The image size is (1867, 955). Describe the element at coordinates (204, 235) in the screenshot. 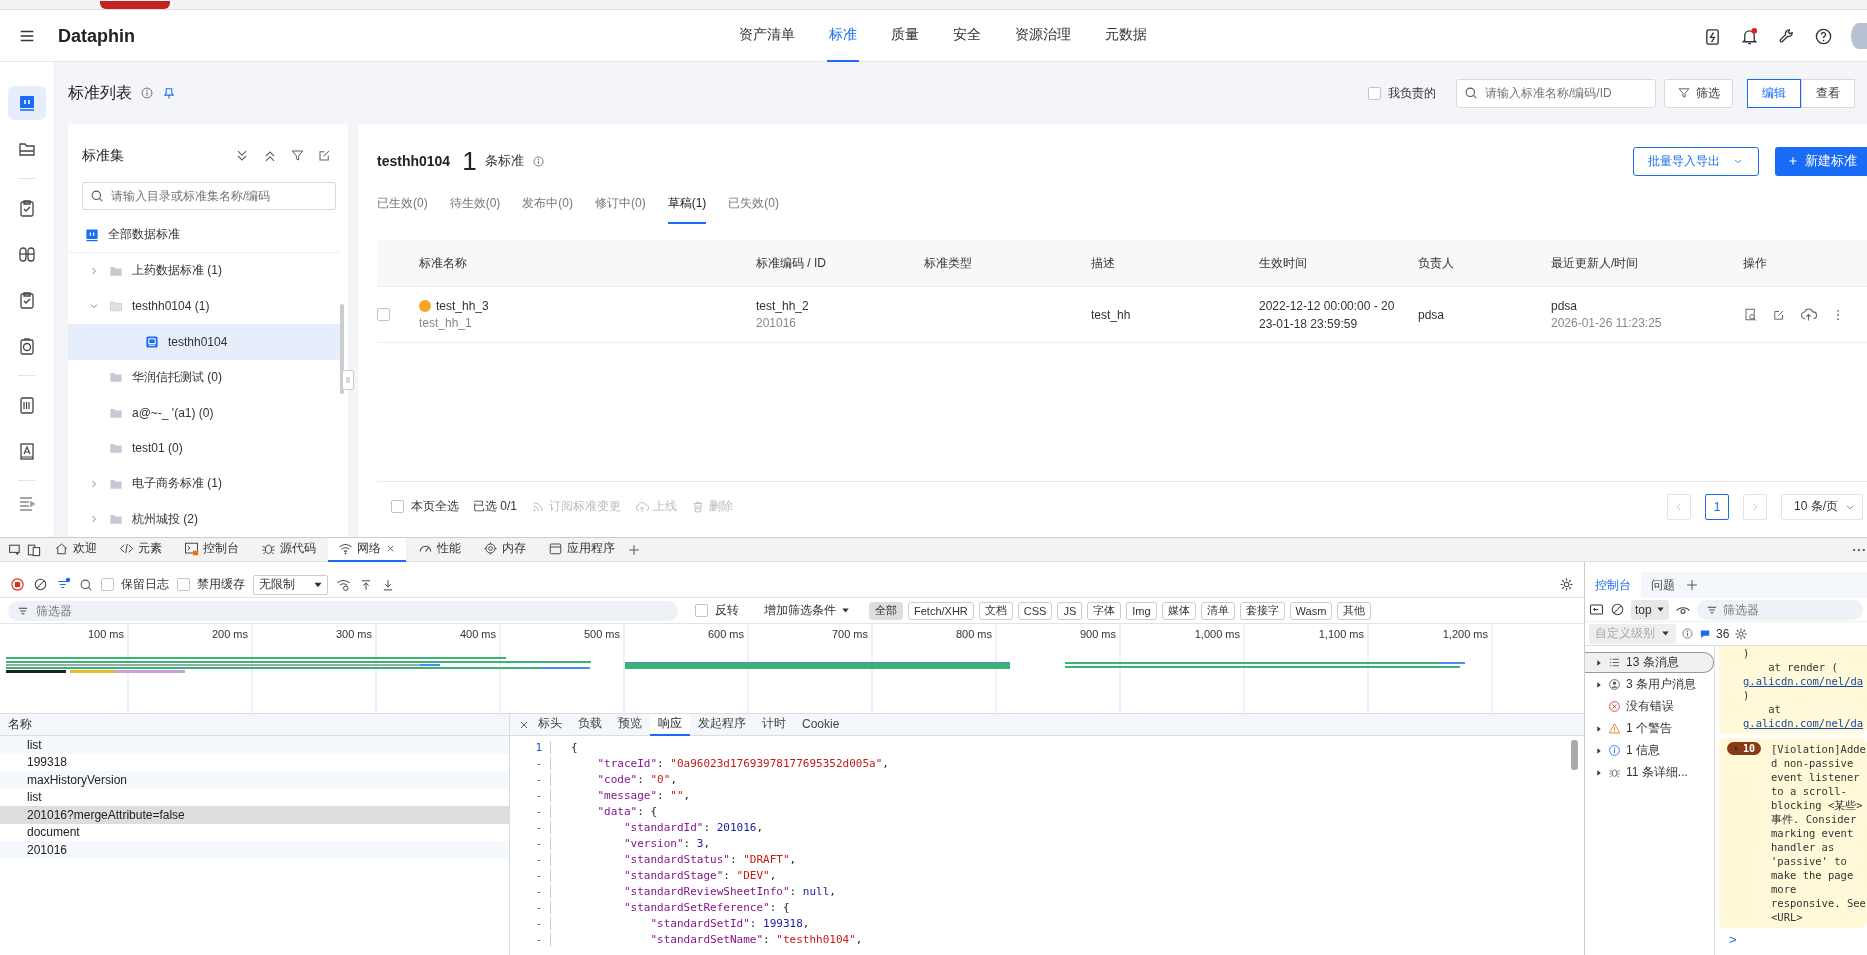

I see `tree-item: 全部数据标准` at that location.